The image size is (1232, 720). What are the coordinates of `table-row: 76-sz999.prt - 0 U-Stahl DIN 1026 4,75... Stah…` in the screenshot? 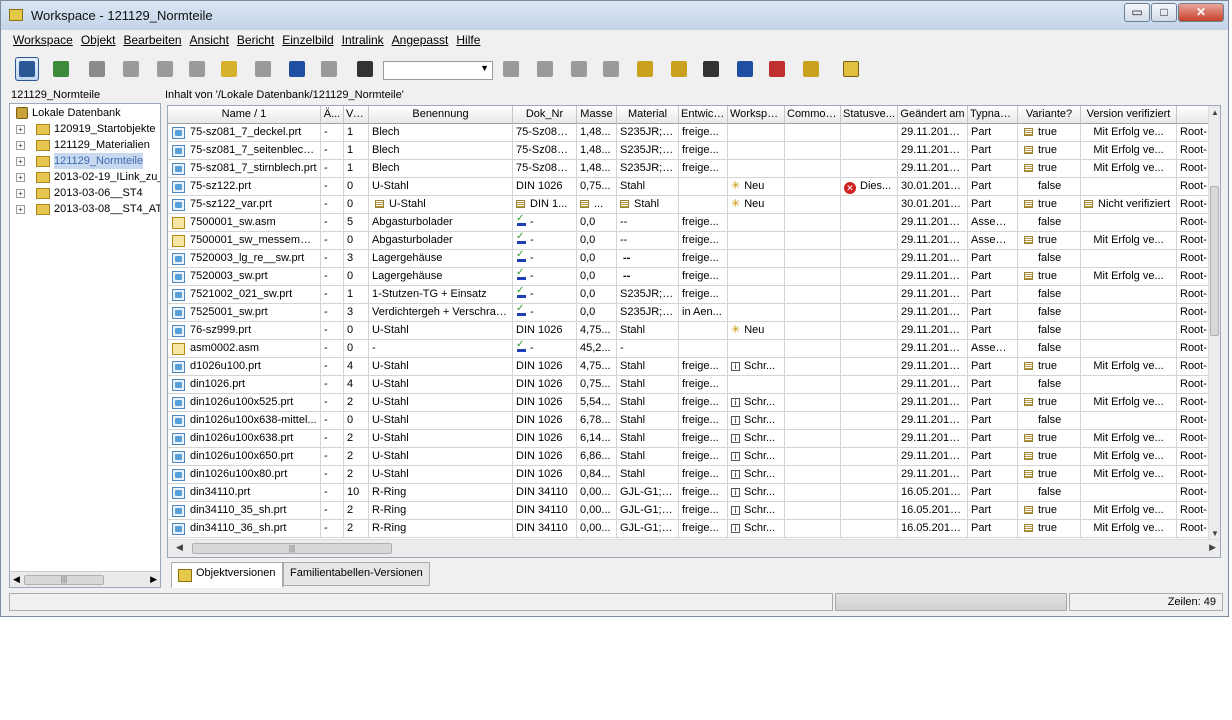 It's located at (692, 331).